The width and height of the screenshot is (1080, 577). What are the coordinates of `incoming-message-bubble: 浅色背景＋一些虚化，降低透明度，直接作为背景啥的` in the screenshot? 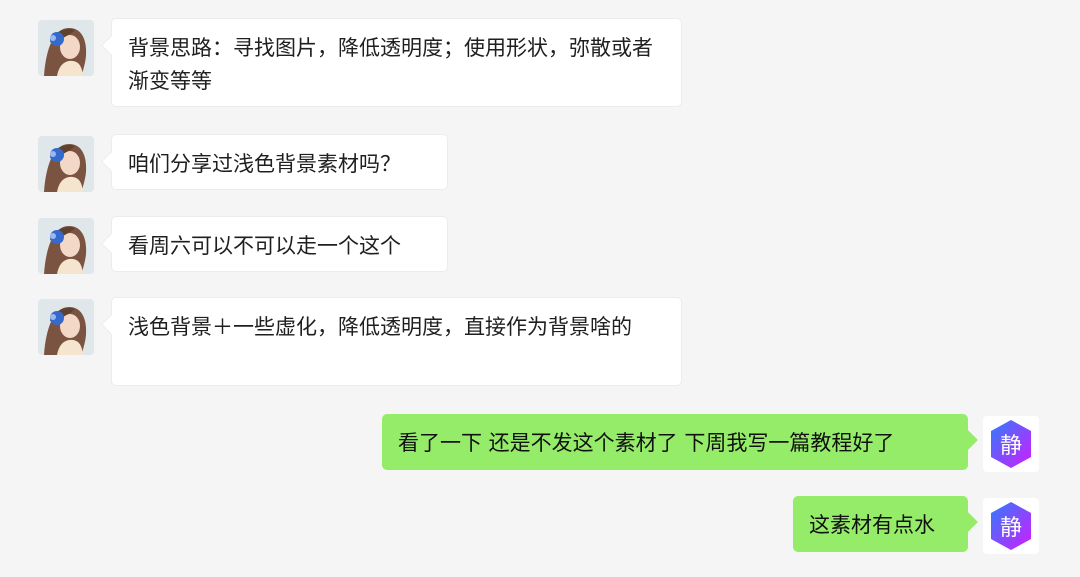 It's located at (396, 341).